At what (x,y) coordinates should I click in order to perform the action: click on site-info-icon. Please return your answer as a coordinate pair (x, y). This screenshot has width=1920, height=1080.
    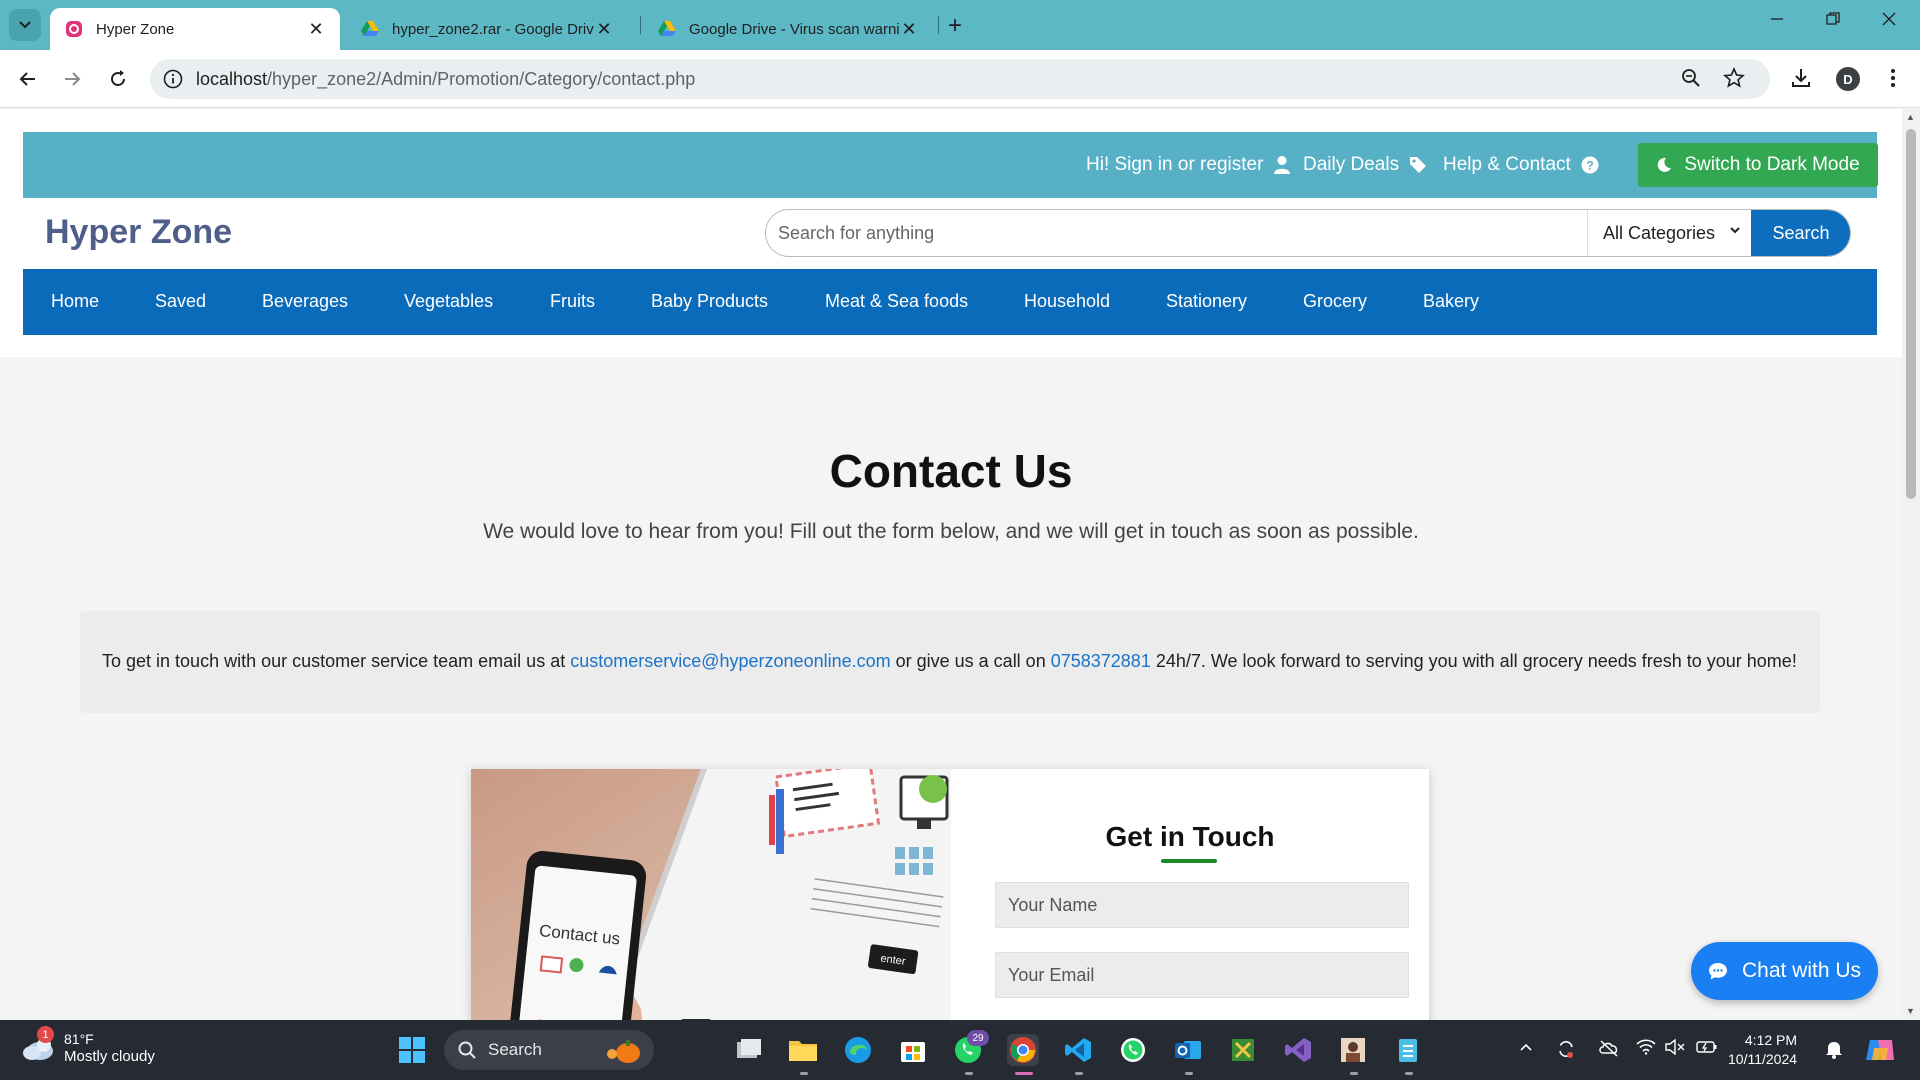
    Looking at the image, I should click on (173, 79).